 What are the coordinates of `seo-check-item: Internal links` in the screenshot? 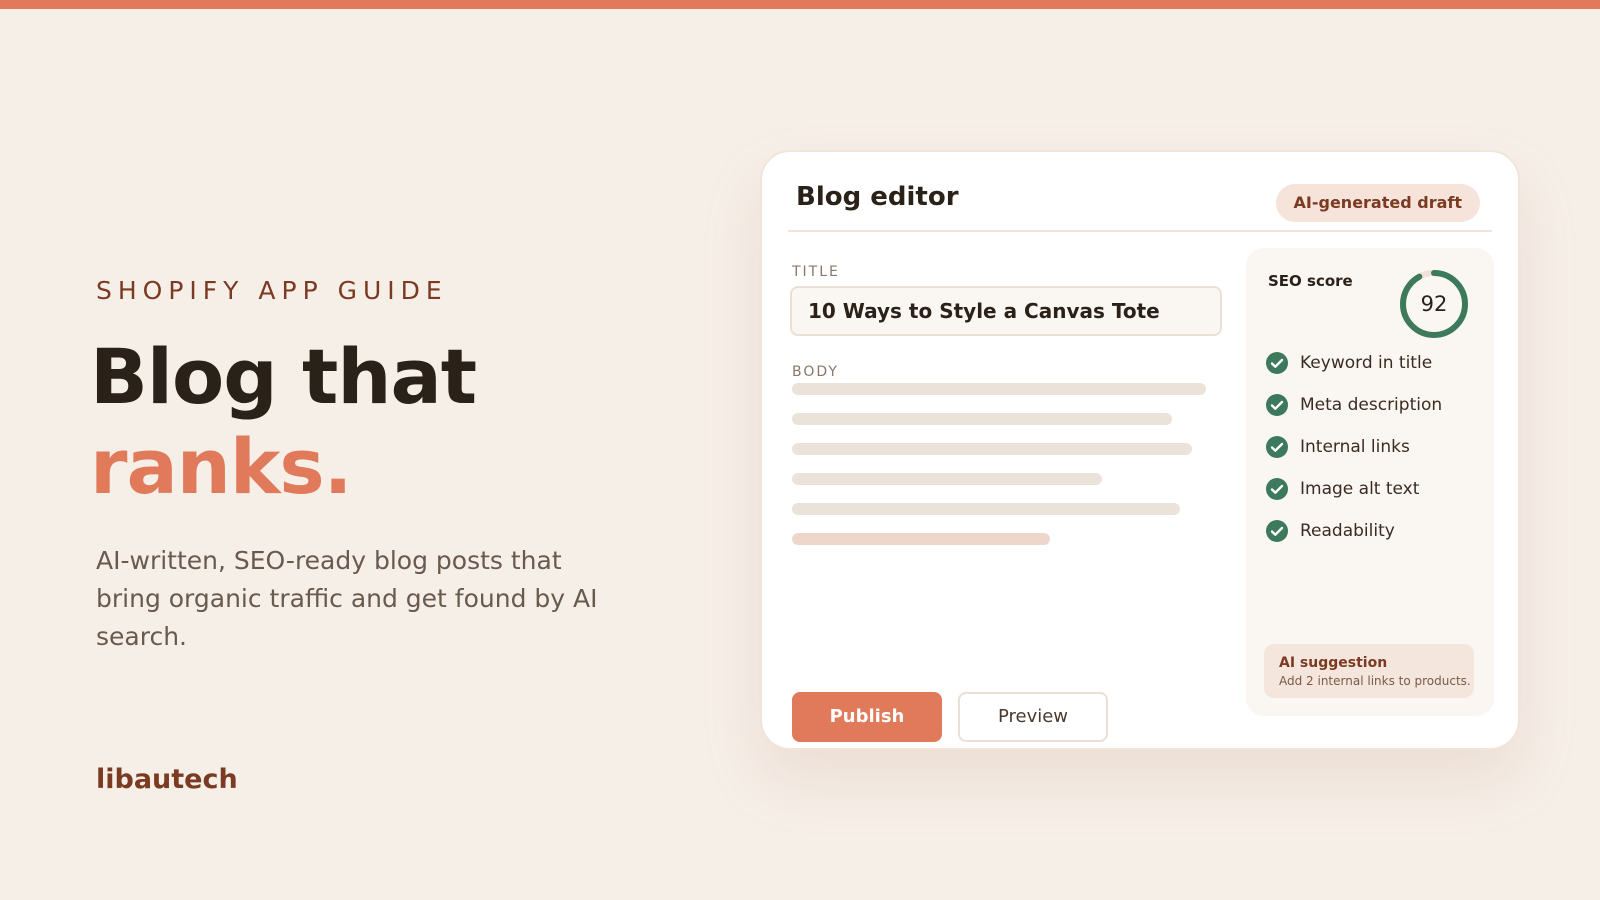 It's located at (1354, 447).